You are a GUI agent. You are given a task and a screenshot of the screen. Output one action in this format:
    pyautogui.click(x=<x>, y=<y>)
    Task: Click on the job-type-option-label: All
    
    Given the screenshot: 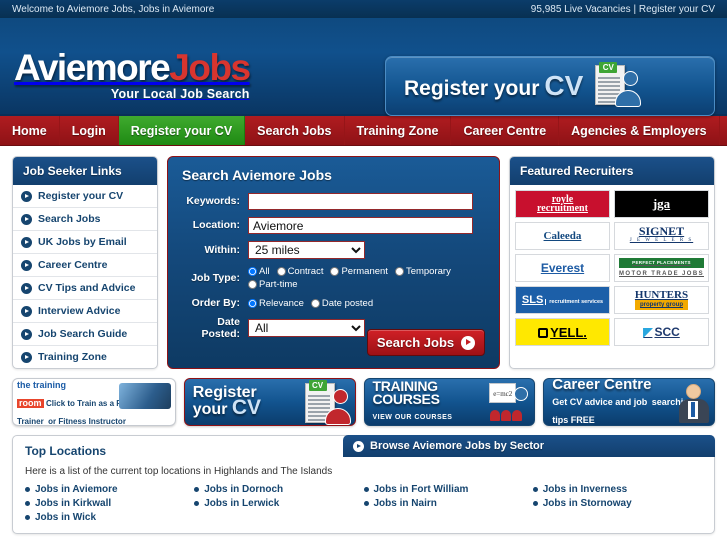 What is the action you would take?
    pyautogui.click(x=264, y=271)
    